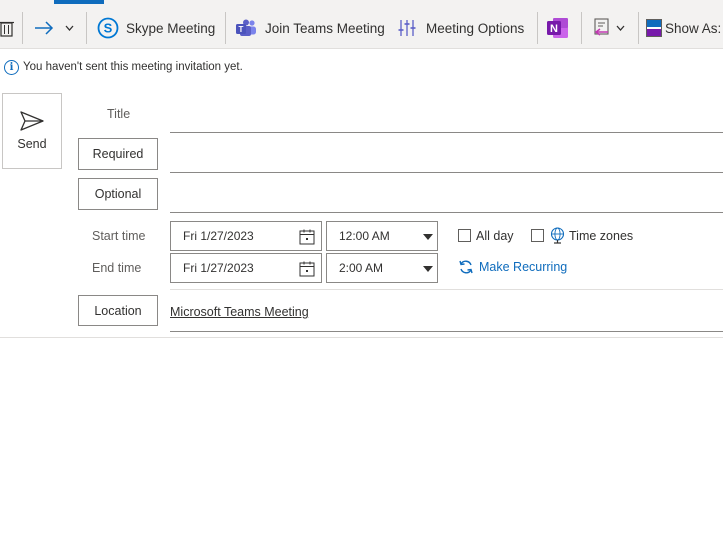  What do you see at coordinates (32, 144) in the screenshot?
I see `send-label: Send` at bounding box center [32, 144].